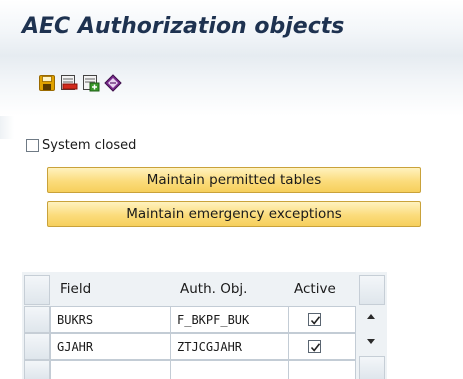  What do you see at coordinates (111, 346) in the screenshot?
I see `table-cell-field: GJAHR` at bounding box center [111, 346].